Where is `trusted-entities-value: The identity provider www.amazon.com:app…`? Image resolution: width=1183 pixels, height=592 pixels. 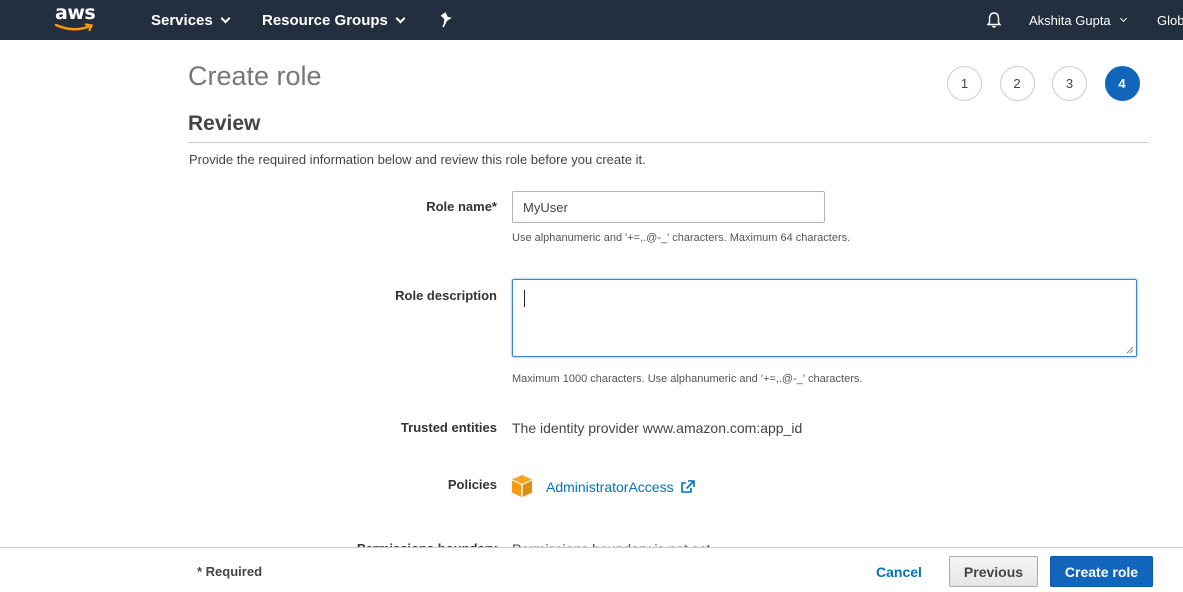
trusted-entities-value: The identity provider www.amazon.com:app… is located at coordinates (657, 428).